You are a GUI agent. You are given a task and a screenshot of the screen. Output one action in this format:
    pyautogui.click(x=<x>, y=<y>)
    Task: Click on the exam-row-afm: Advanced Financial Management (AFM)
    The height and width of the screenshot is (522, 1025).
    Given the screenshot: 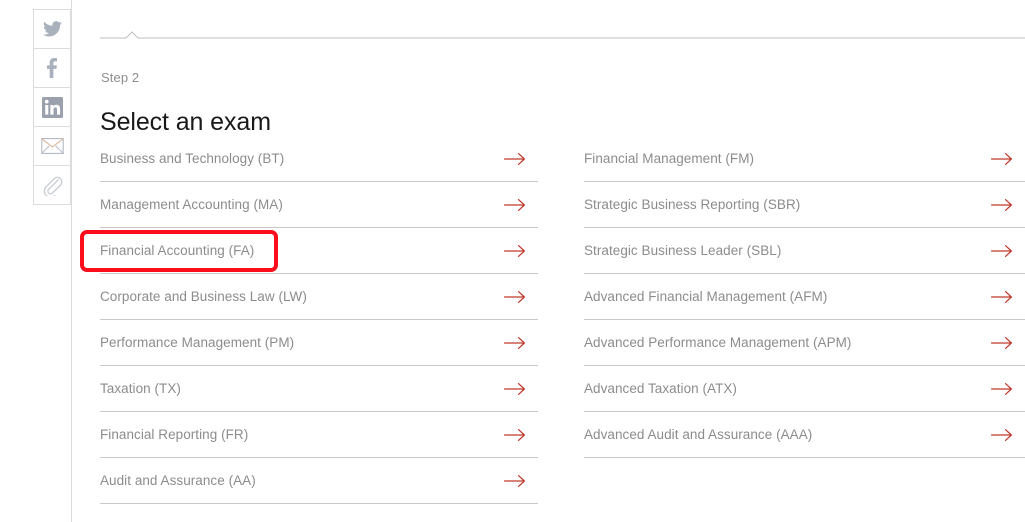 What is the action you would take?
    pyautogui.click(x=804, y=297)
    